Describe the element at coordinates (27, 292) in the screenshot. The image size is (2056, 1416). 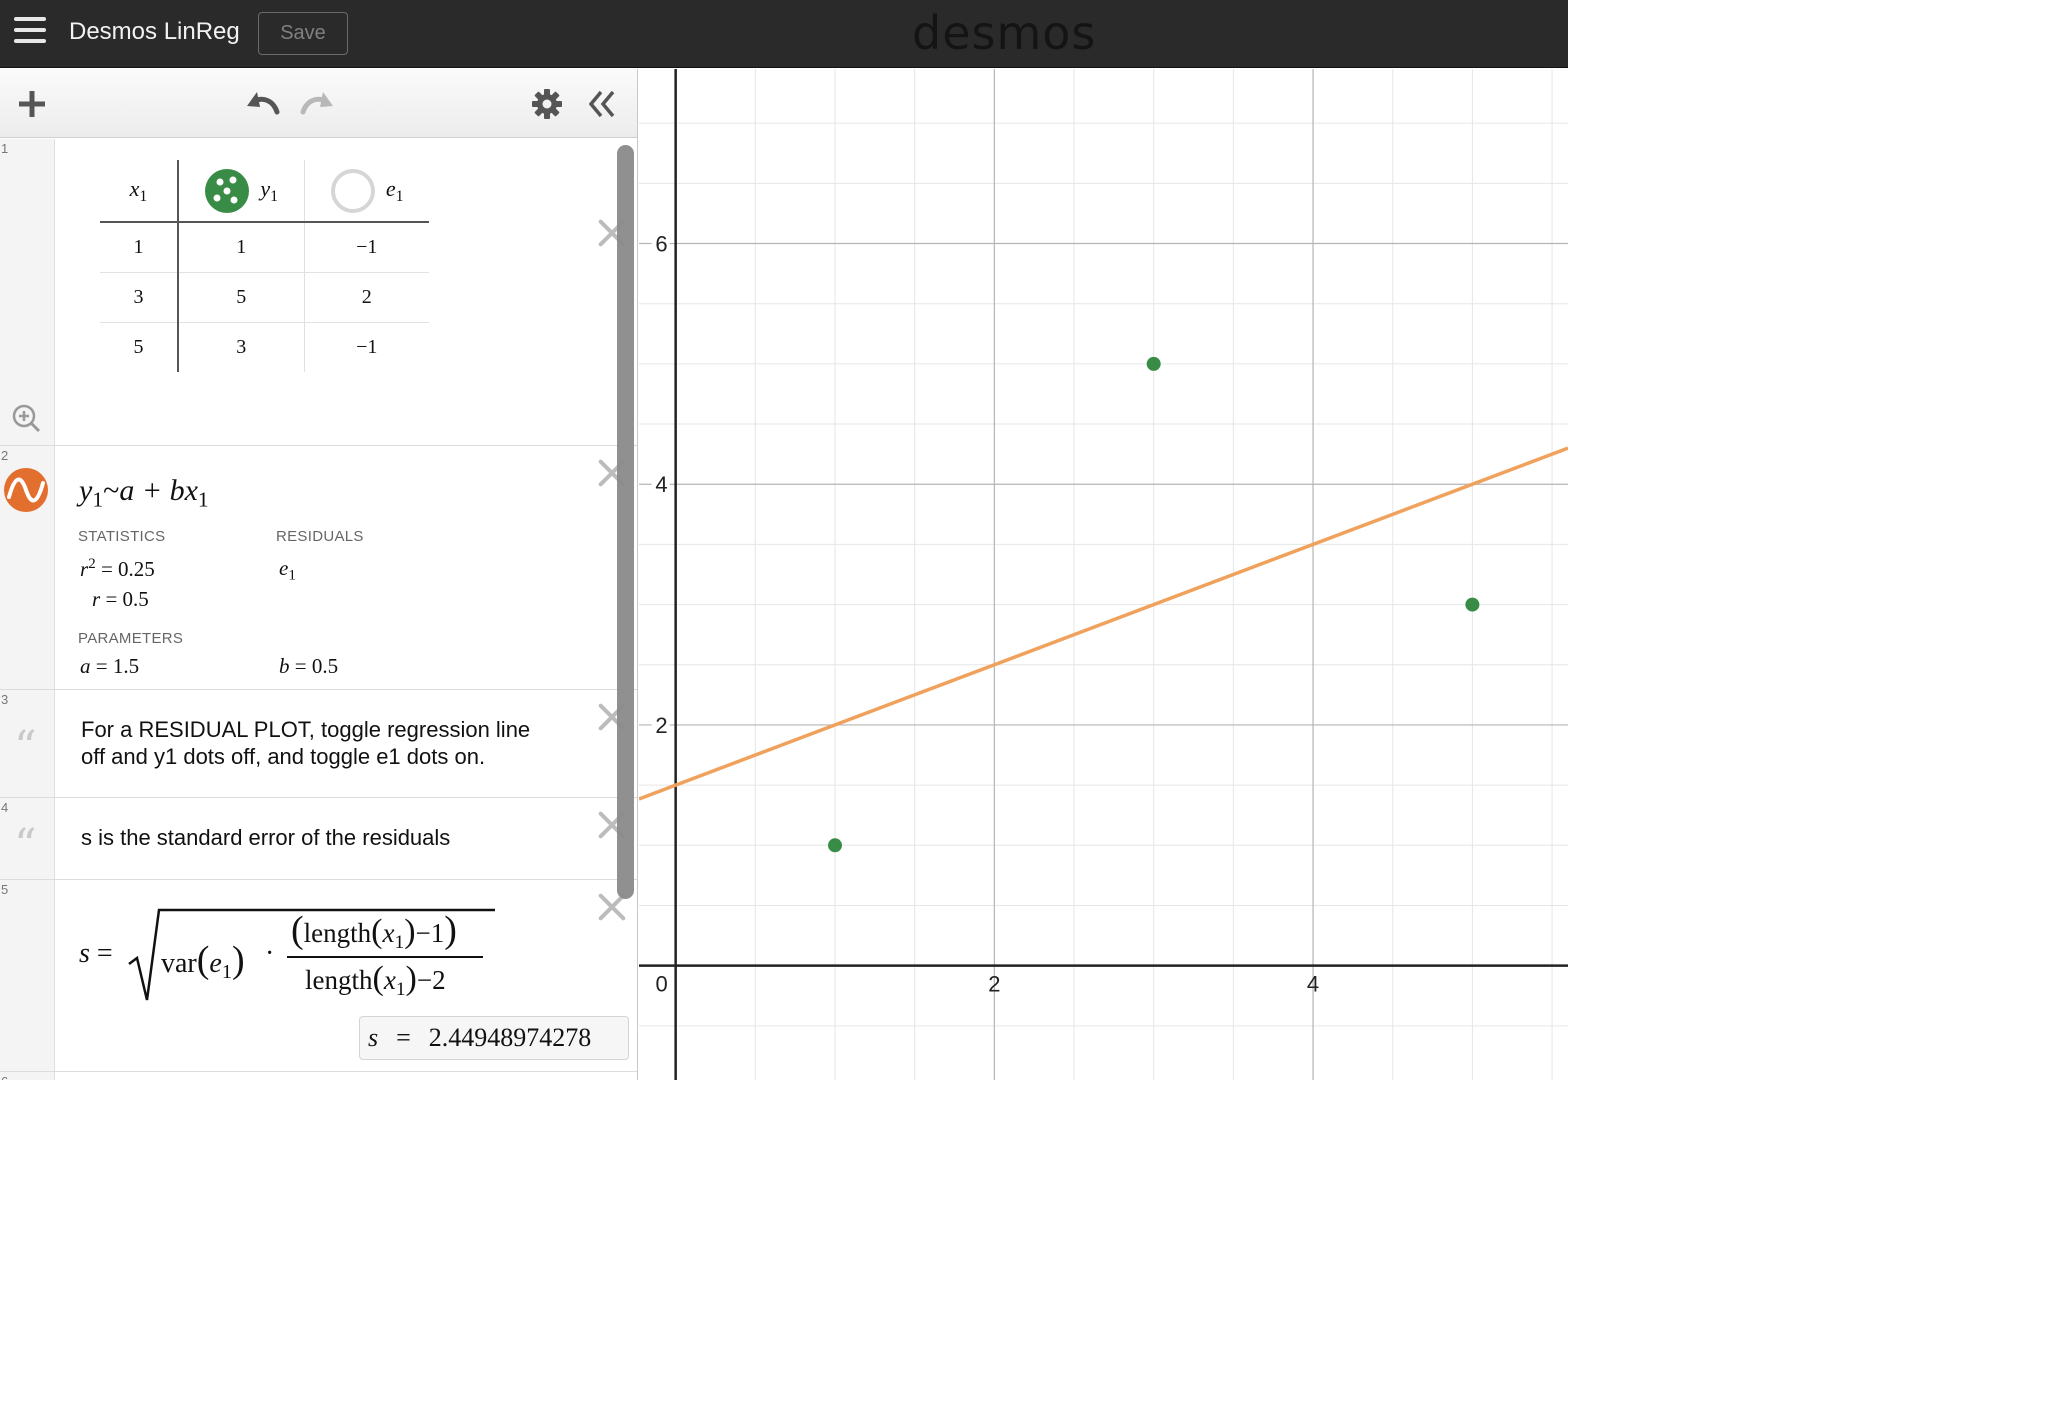
I see `expression-gutter: 1` at that location.